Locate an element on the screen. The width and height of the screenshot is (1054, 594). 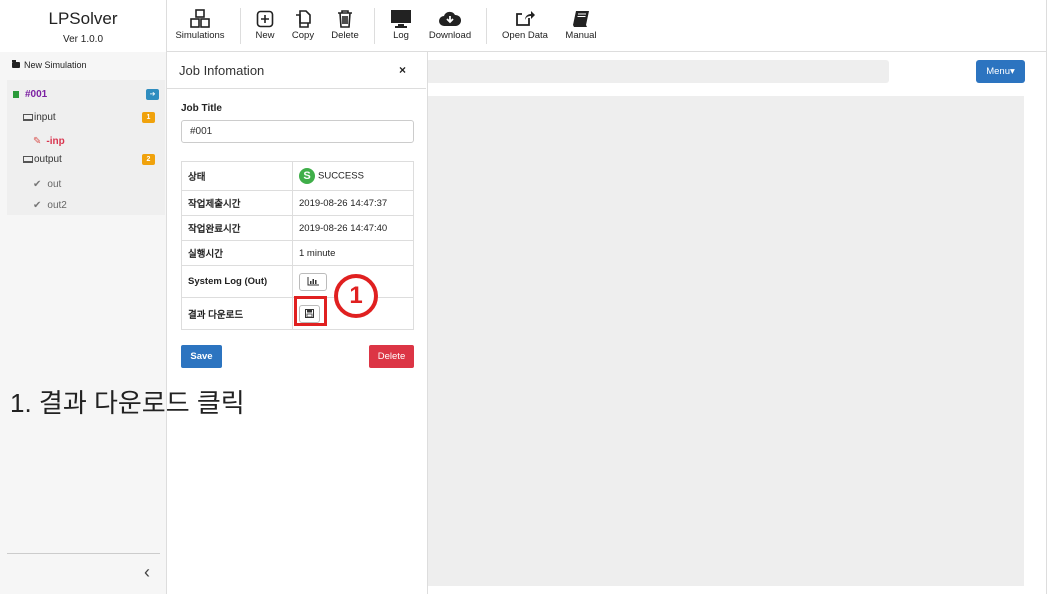
panel-header: Job Infomation × is located at coordinates (296, 70).